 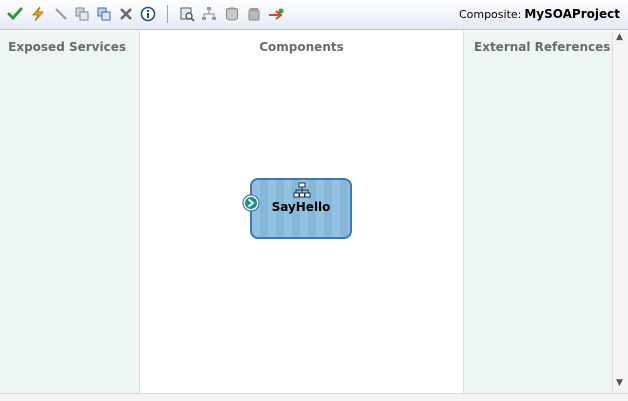 I want to click on components-title: Components, so click(x=301, y=47).